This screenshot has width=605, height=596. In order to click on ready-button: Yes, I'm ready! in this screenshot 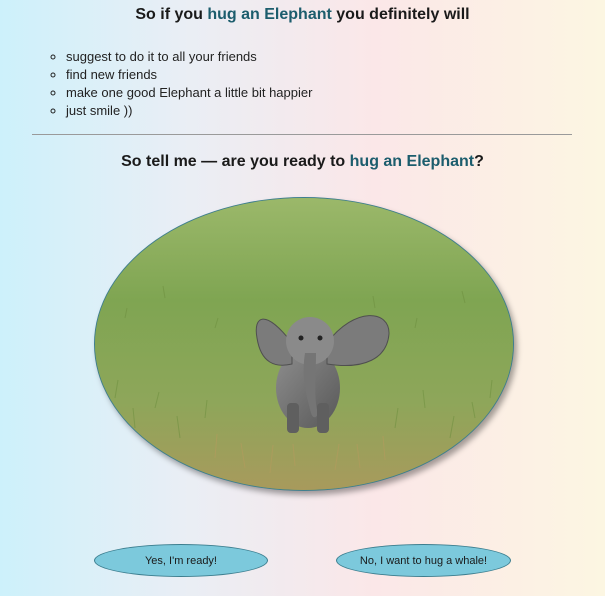, I will do `click(181, 560)`.